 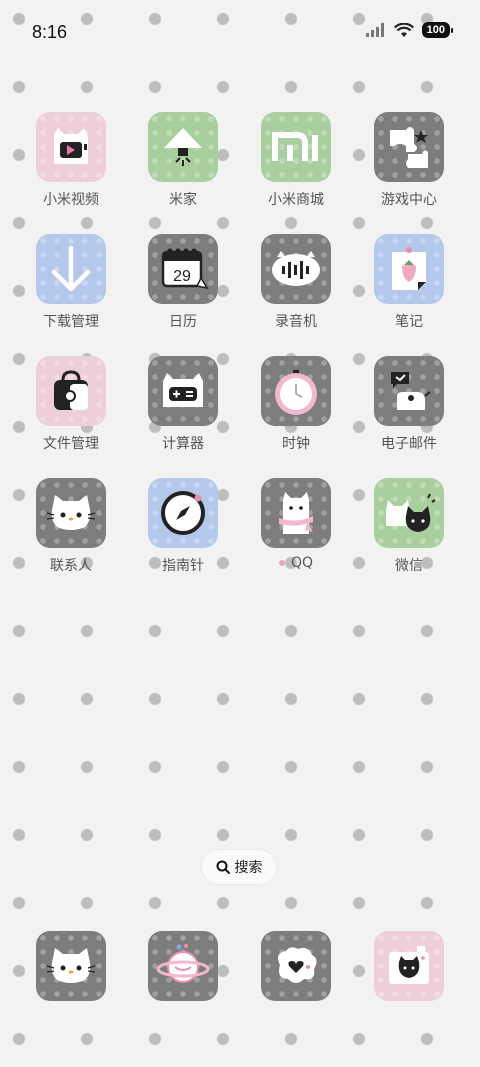 I want to click on app-label-text: QQ, so click(x=302, y=563).